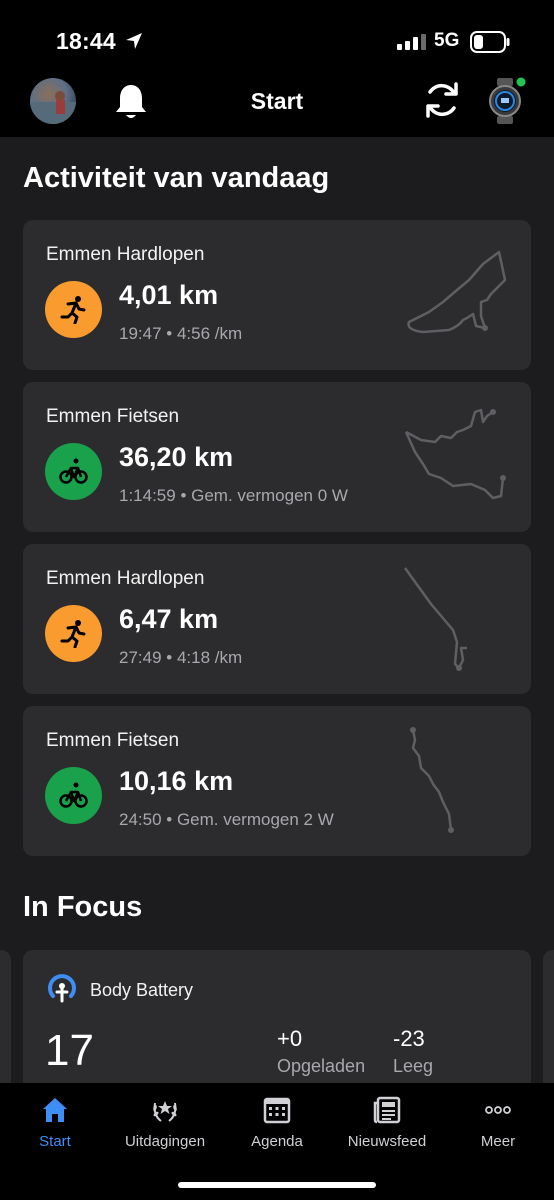 This screenshot has width=554, height=1200. Describe the element at coordinates (69, 1050) in the screenshot. I see `body-battery-value: 17` at that location.